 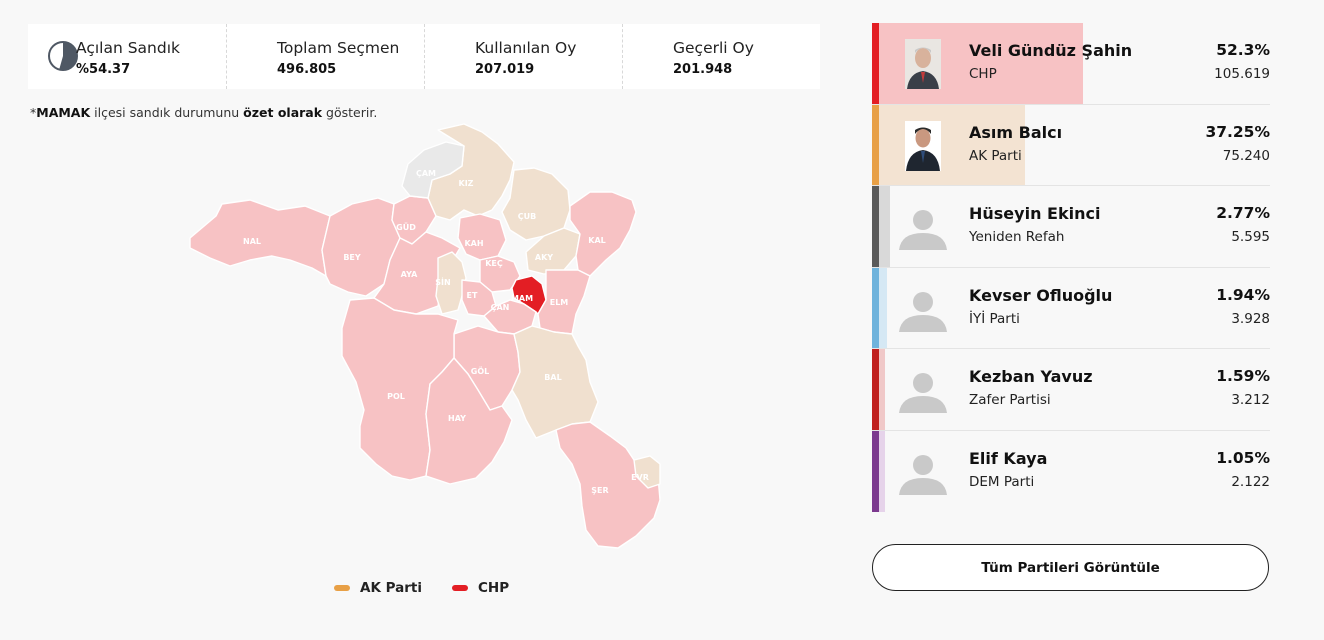 What do you see at coordinates (378, 588) in the screenshot?
I see `legend-item-ak-parti: AK Parti` at bounding box center [378, 588].